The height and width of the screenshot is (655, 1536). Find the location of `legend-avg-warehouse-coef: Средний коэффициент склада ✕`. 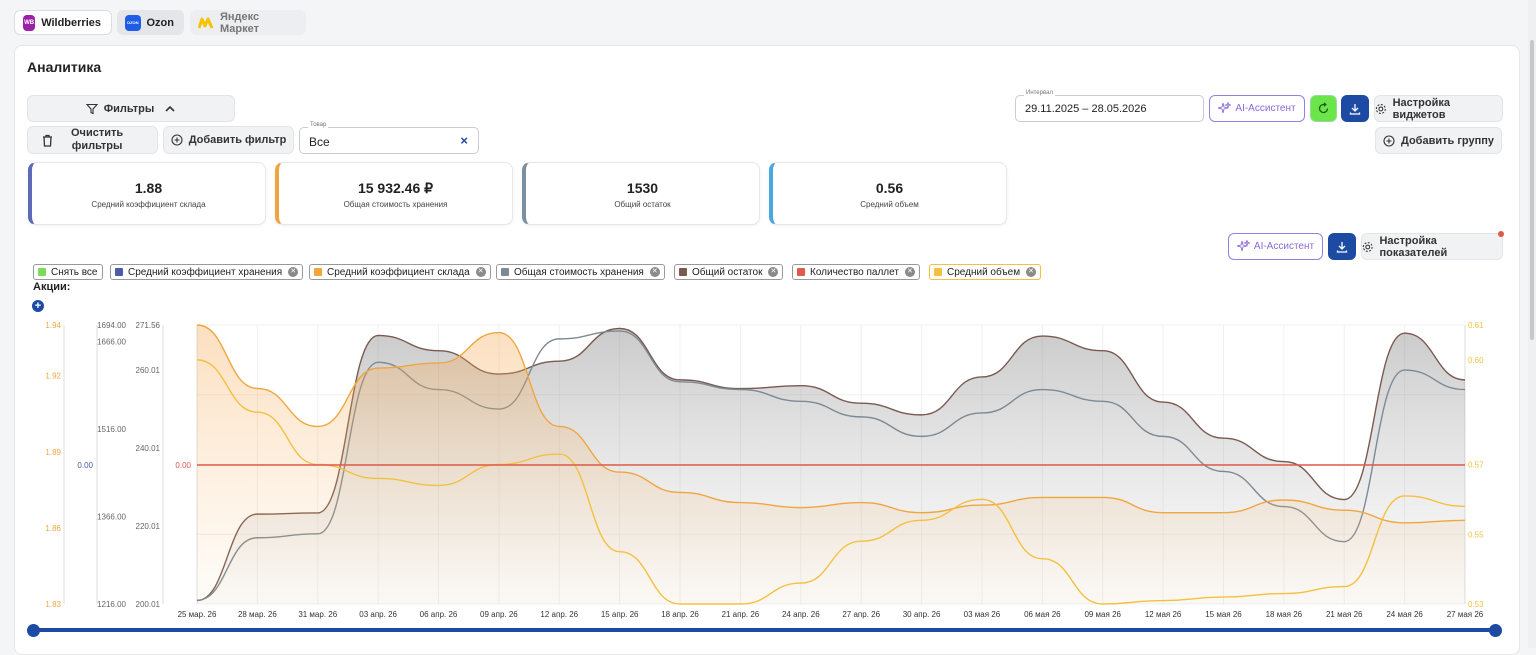

legend-avg-warehouse-coef: Средний коэффициент склада ✕ is located at coordinates (400, 272).